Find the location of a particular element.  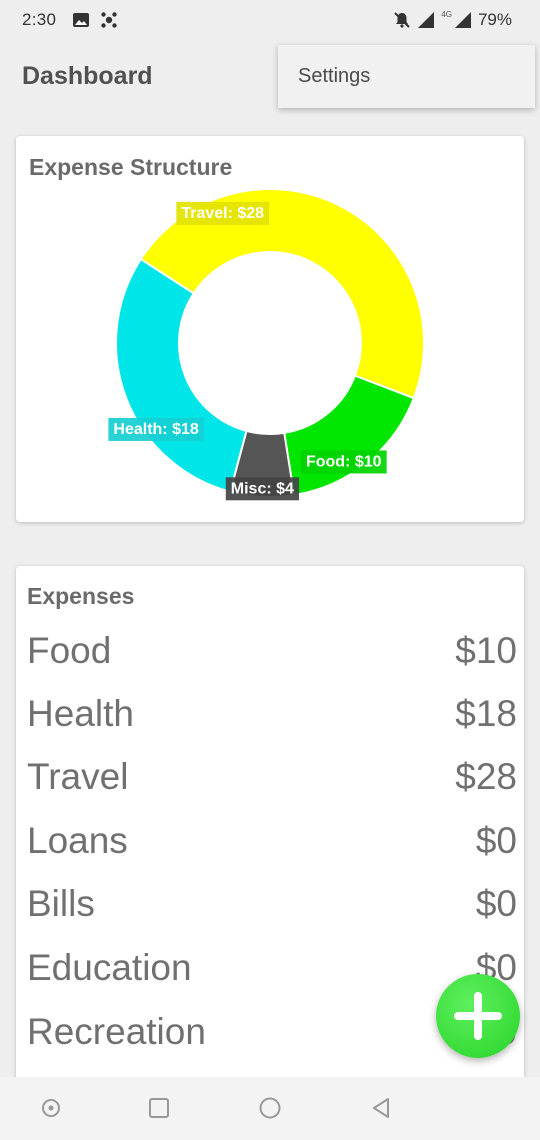

expense-amount: $10 is located at coordinates (486, 650).